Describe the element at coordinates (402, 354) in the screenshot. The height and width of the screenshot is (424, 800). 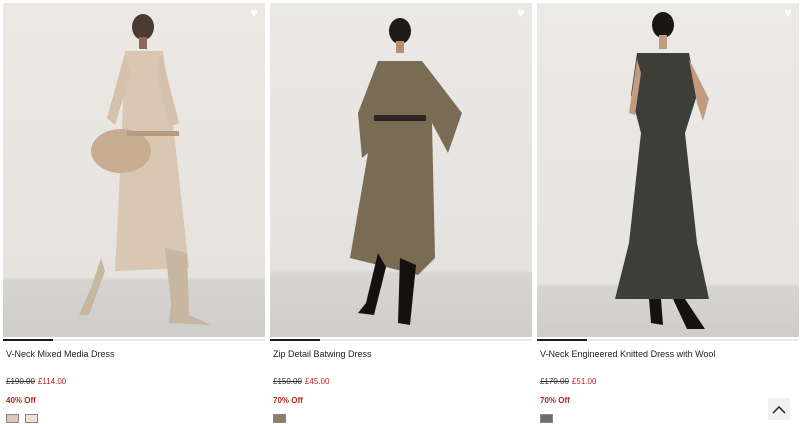
I see `product-title: Zip Detail Batwing Dress` at that location.